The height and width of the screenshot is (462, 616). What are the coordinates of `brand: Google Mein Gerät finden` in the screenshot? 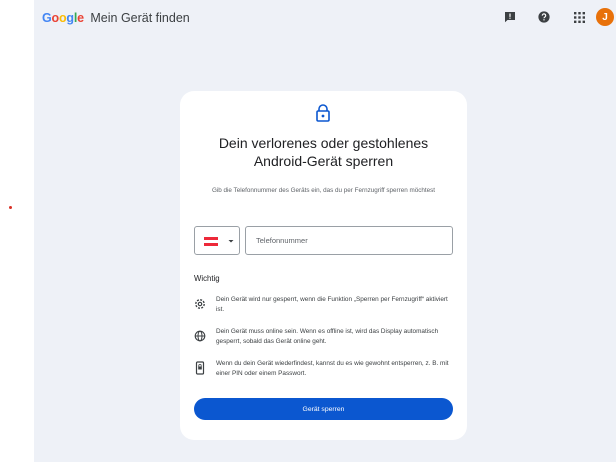 It's located at (116, 18).